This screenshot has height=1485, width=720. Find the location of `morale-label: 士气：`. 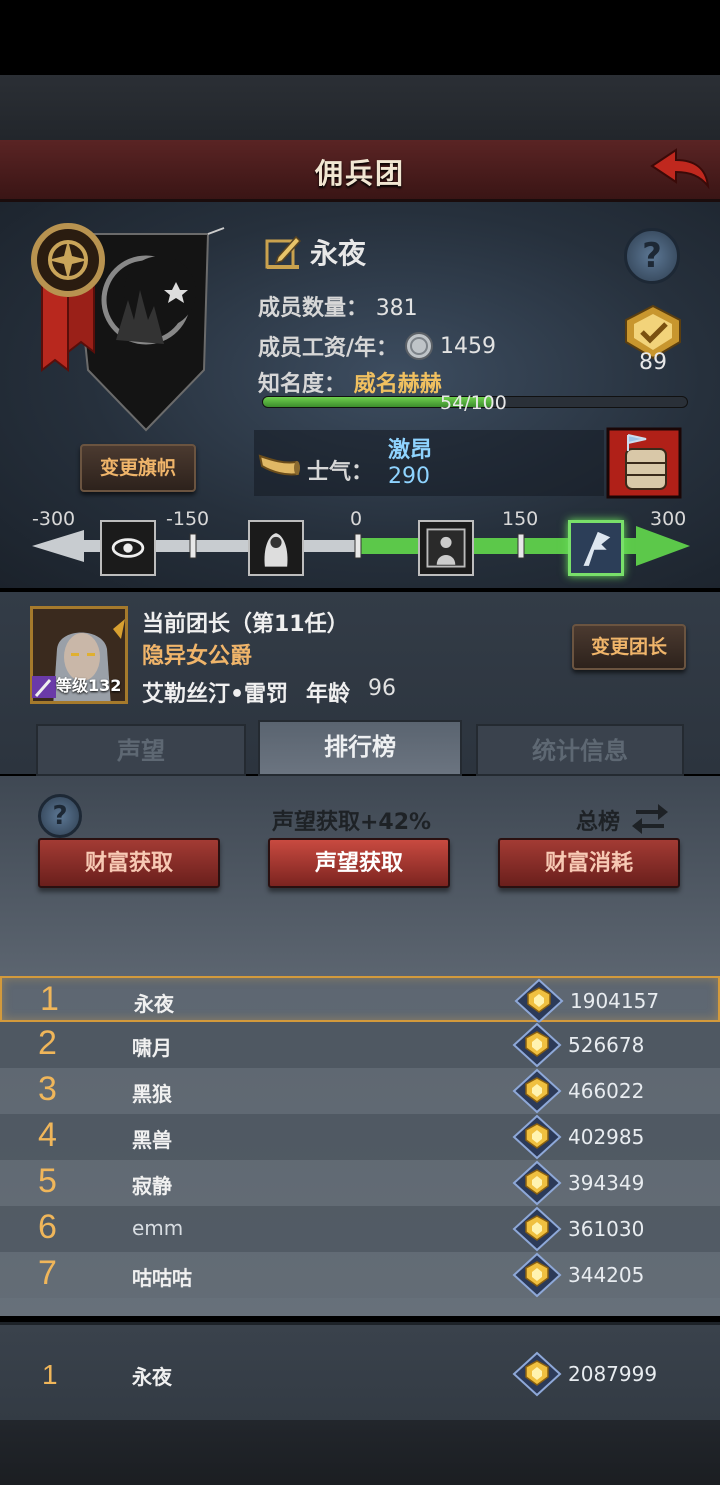

morale-label: 士气： is located at coordinates (340, 472).